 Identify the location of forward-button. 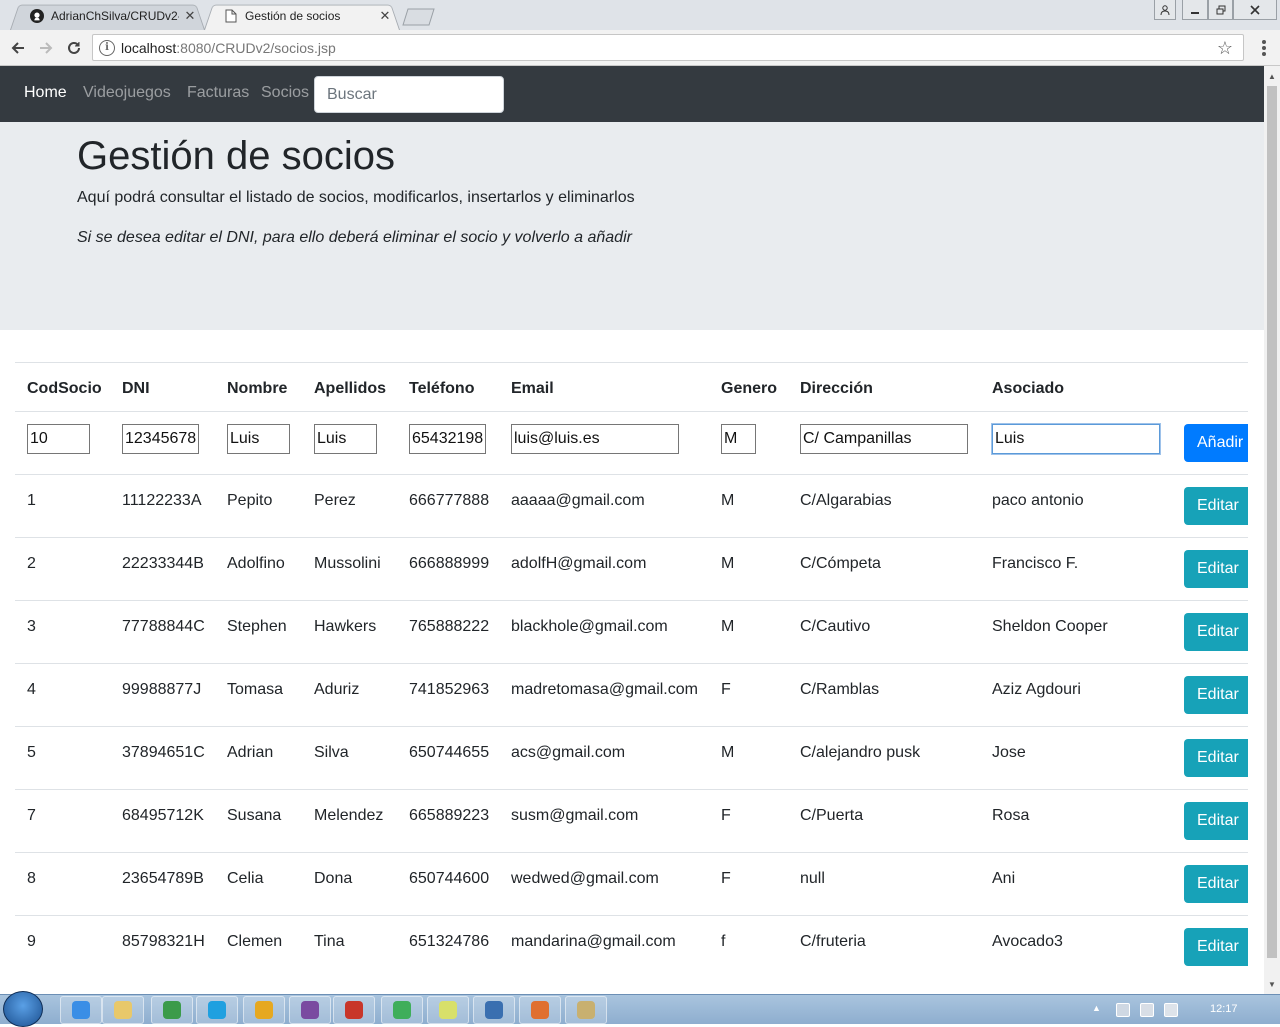
(46, 48).